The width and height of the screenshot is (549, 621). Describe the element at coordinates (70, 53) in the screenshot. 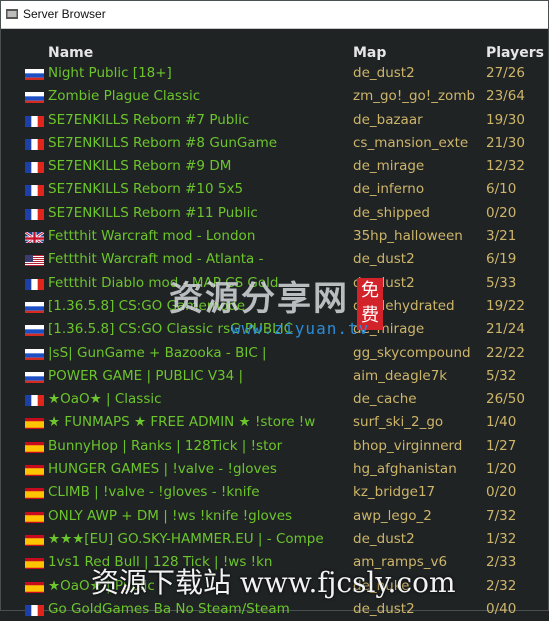

I see `column-header-name: Name` at that location.